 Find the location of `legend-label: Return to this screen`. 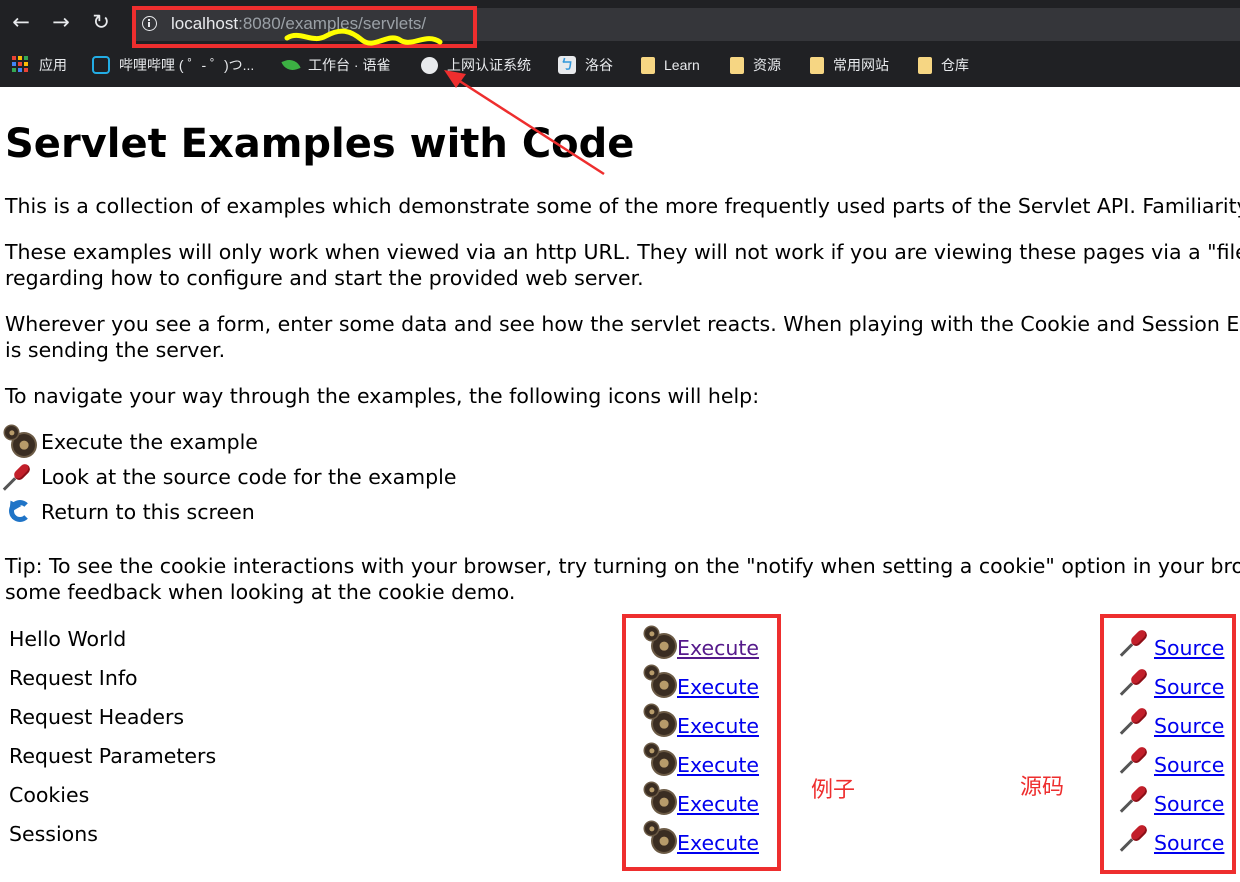

legend-label: Return to this screen is located at coordinates (148, 512).